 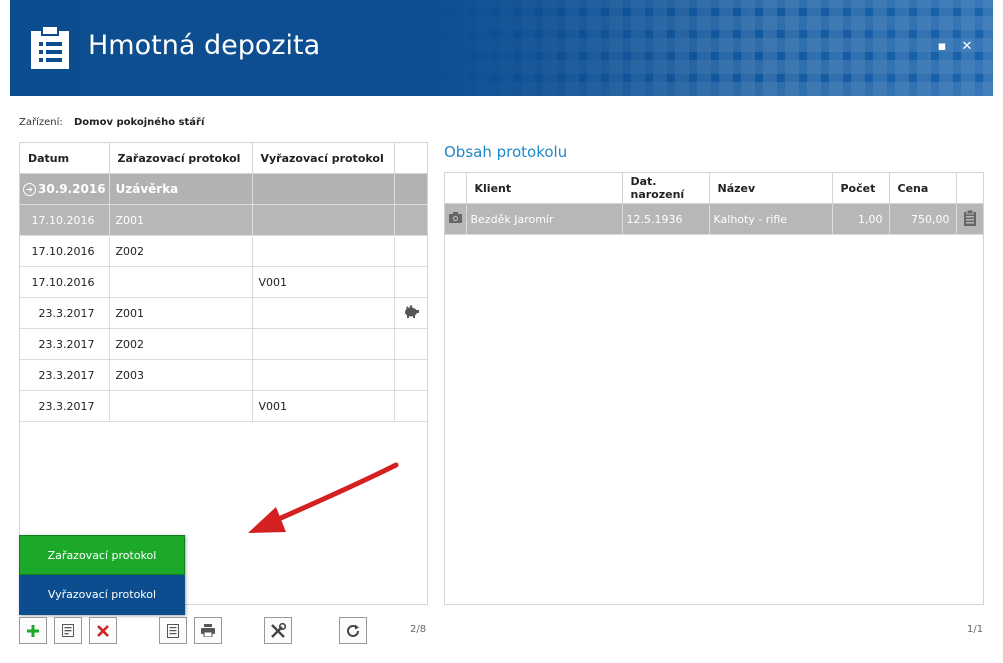 I want to click on table-row: 23.3.2017 Z003, so click(x=223, y=375).